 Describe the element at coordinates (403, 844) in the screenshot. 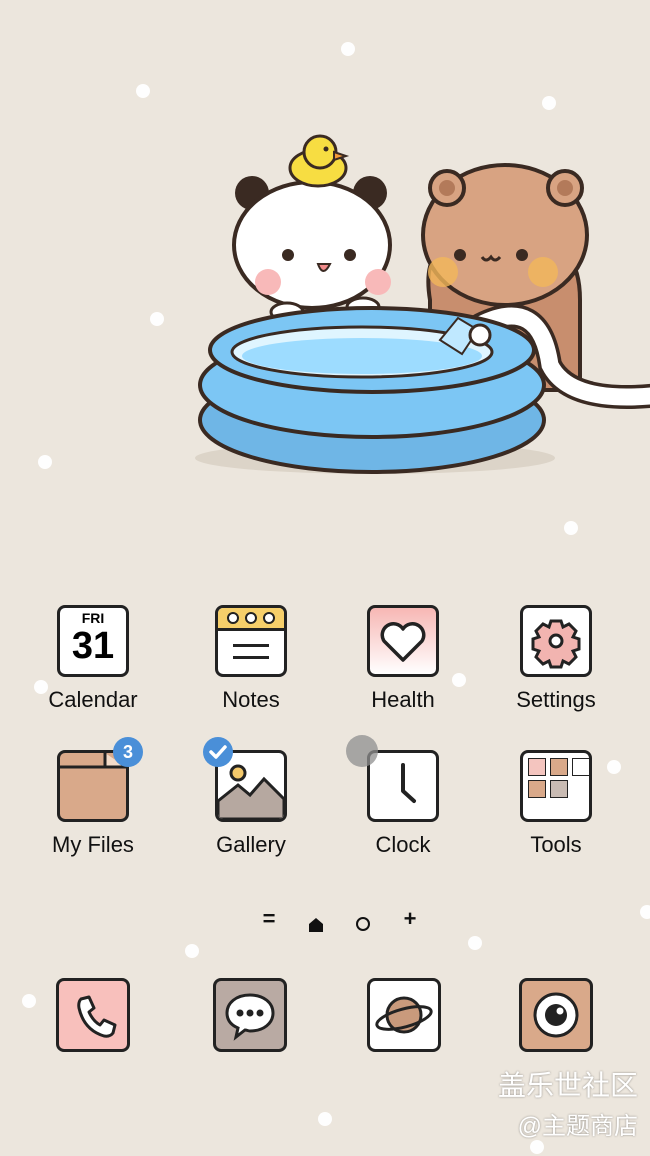

I see `app-label: Clock` at that location.